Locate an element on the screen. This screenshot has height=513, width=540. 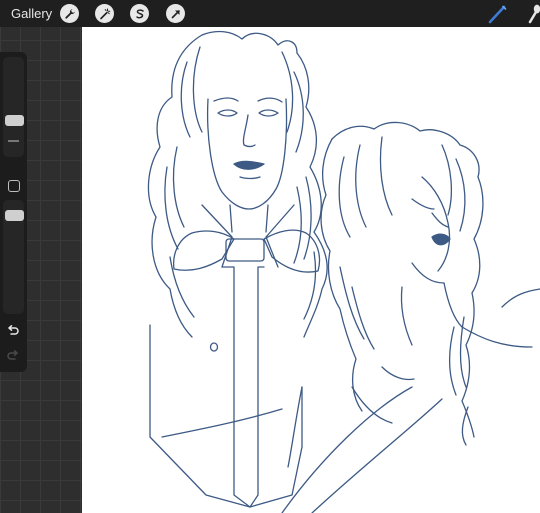
opacity-slider is located at coordinates (13, 257).